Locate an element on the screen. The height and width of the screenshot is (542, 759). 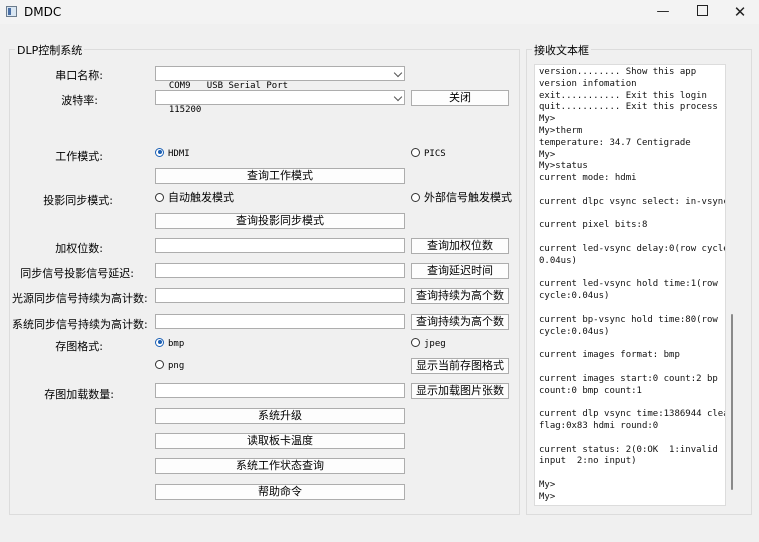
receive-text-line: current bp-vsync hold time:80(row is located at coordinates (628, 319).